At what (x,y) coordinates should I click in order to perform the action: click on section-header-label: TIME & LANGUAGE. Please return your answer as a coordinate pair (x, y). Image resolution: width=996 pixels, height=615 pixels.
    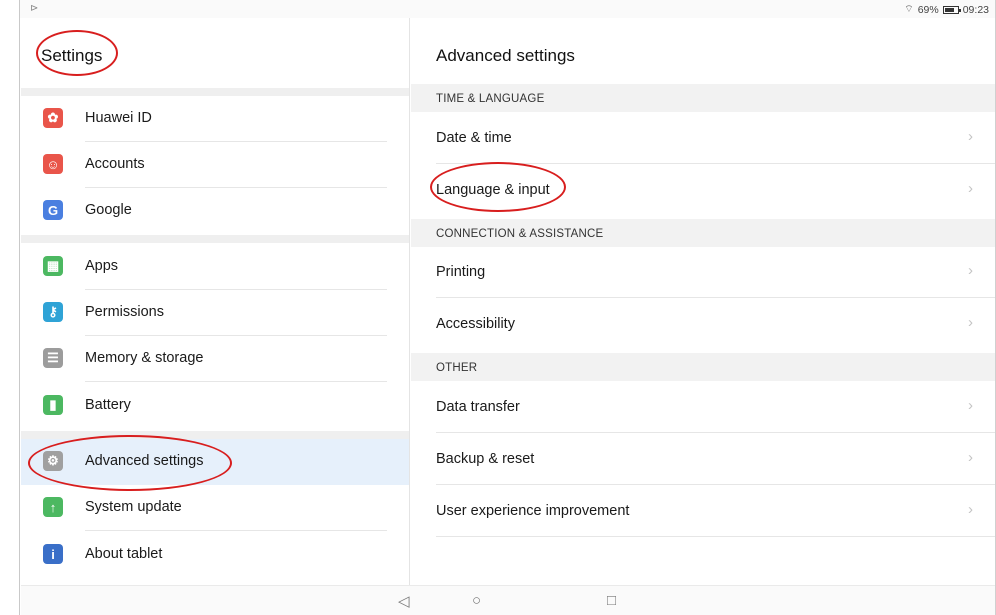
    Looking at the image, I should click on (490, 99).